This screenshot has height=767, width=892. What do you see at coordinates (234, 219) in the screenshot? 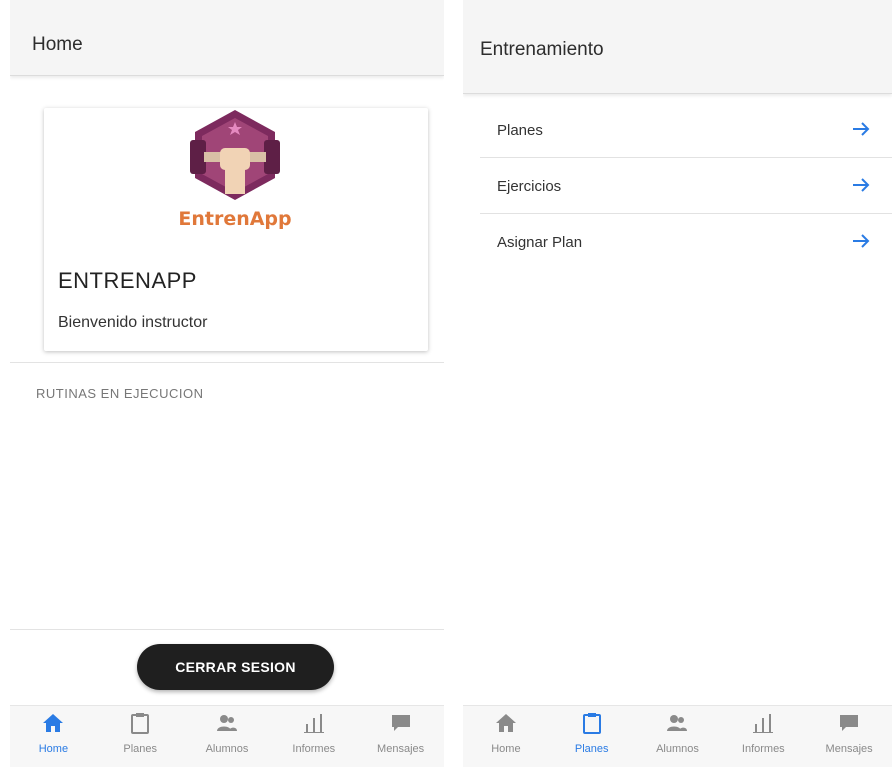
I see `logo-wordmark: EntrenApp` at bounding box center [234, 219].